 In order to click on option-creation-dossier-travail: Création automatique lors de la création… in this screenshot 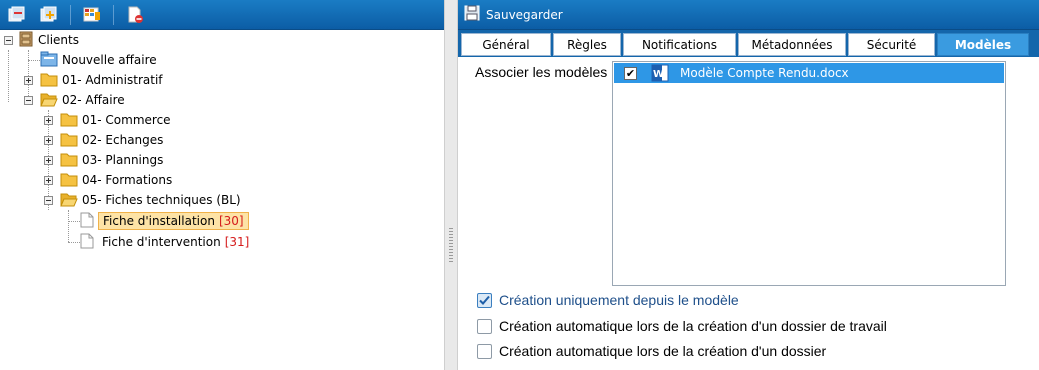, I will do `click(682, 326)`.